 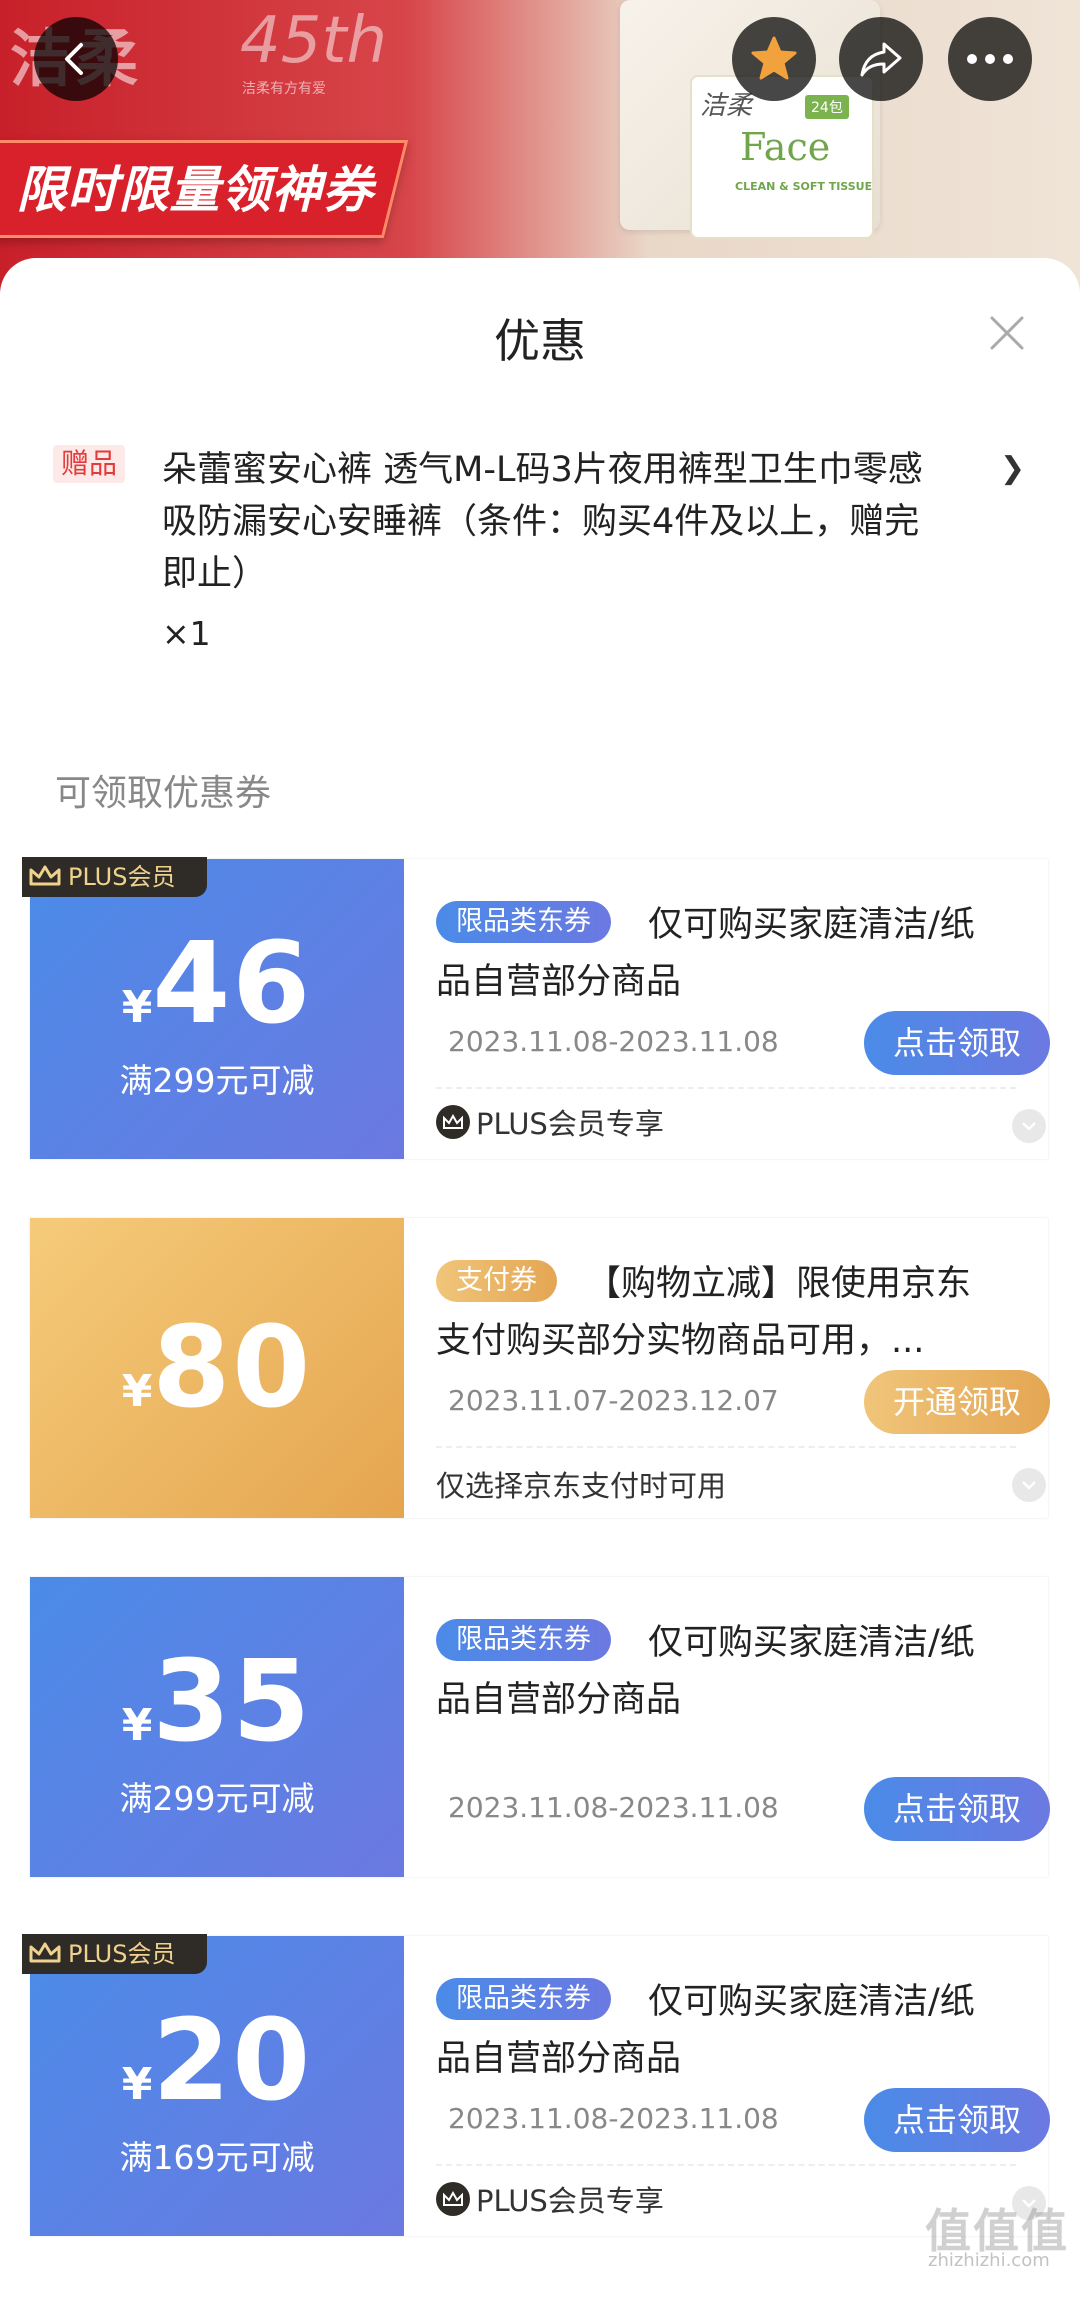 What do you see at coordinates (89, 464) in the screenshot?
I see `gift-tag: 赠品` at bounding box center [89, 464].